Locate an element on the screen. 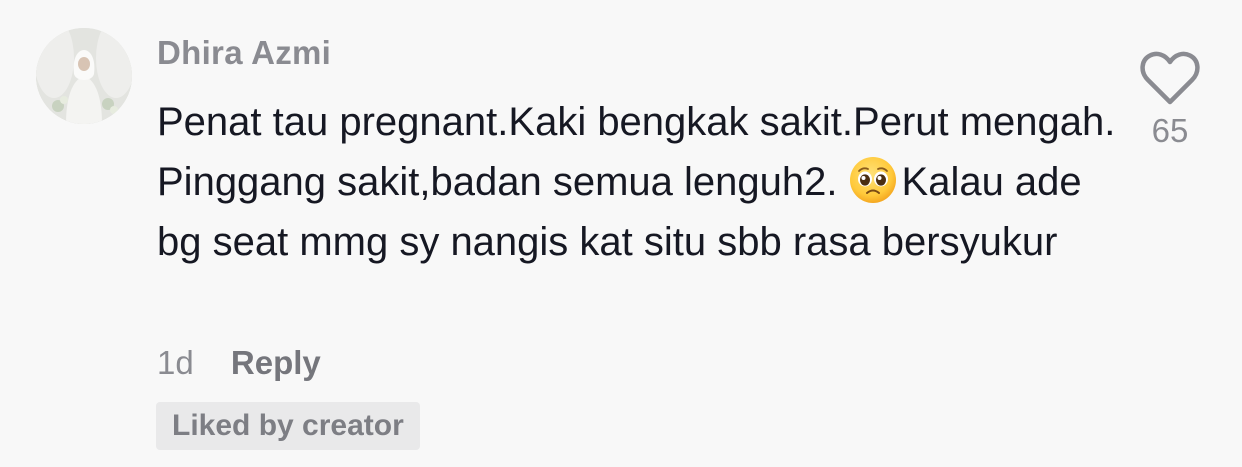  comment-meta: 1d Reply is located at coordinates (239, 363).